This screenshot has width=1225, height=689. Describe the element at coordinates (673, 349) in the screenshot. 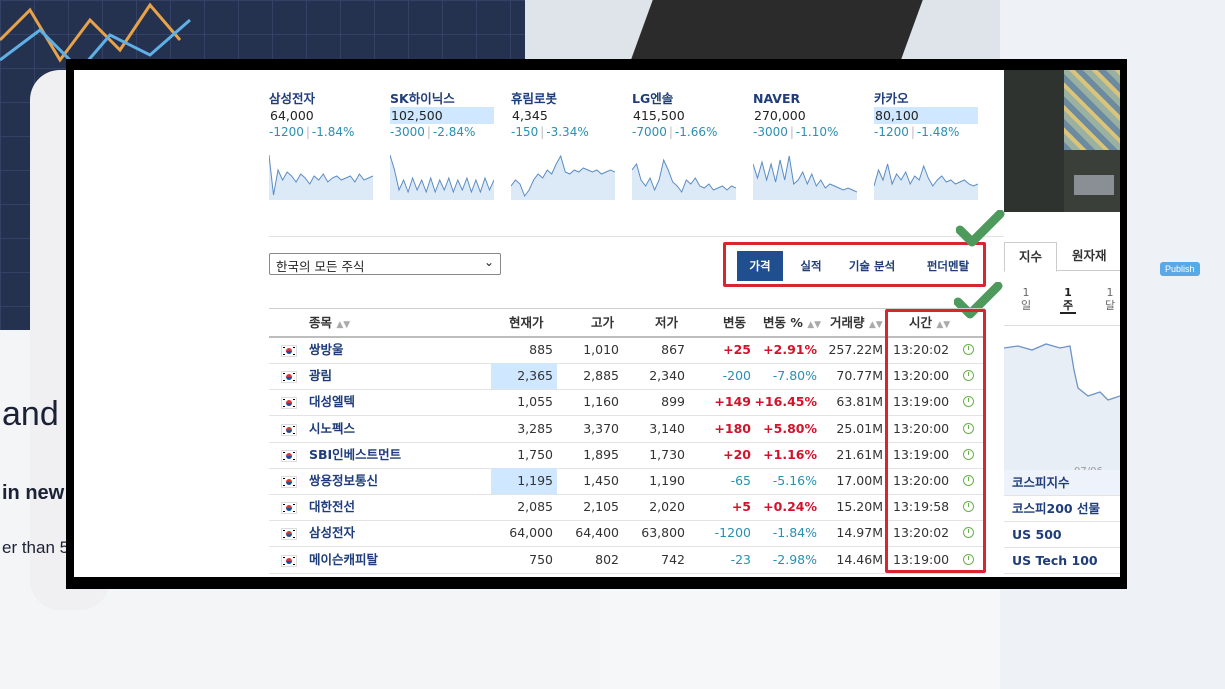

I see `cell-low: 867` at that location.